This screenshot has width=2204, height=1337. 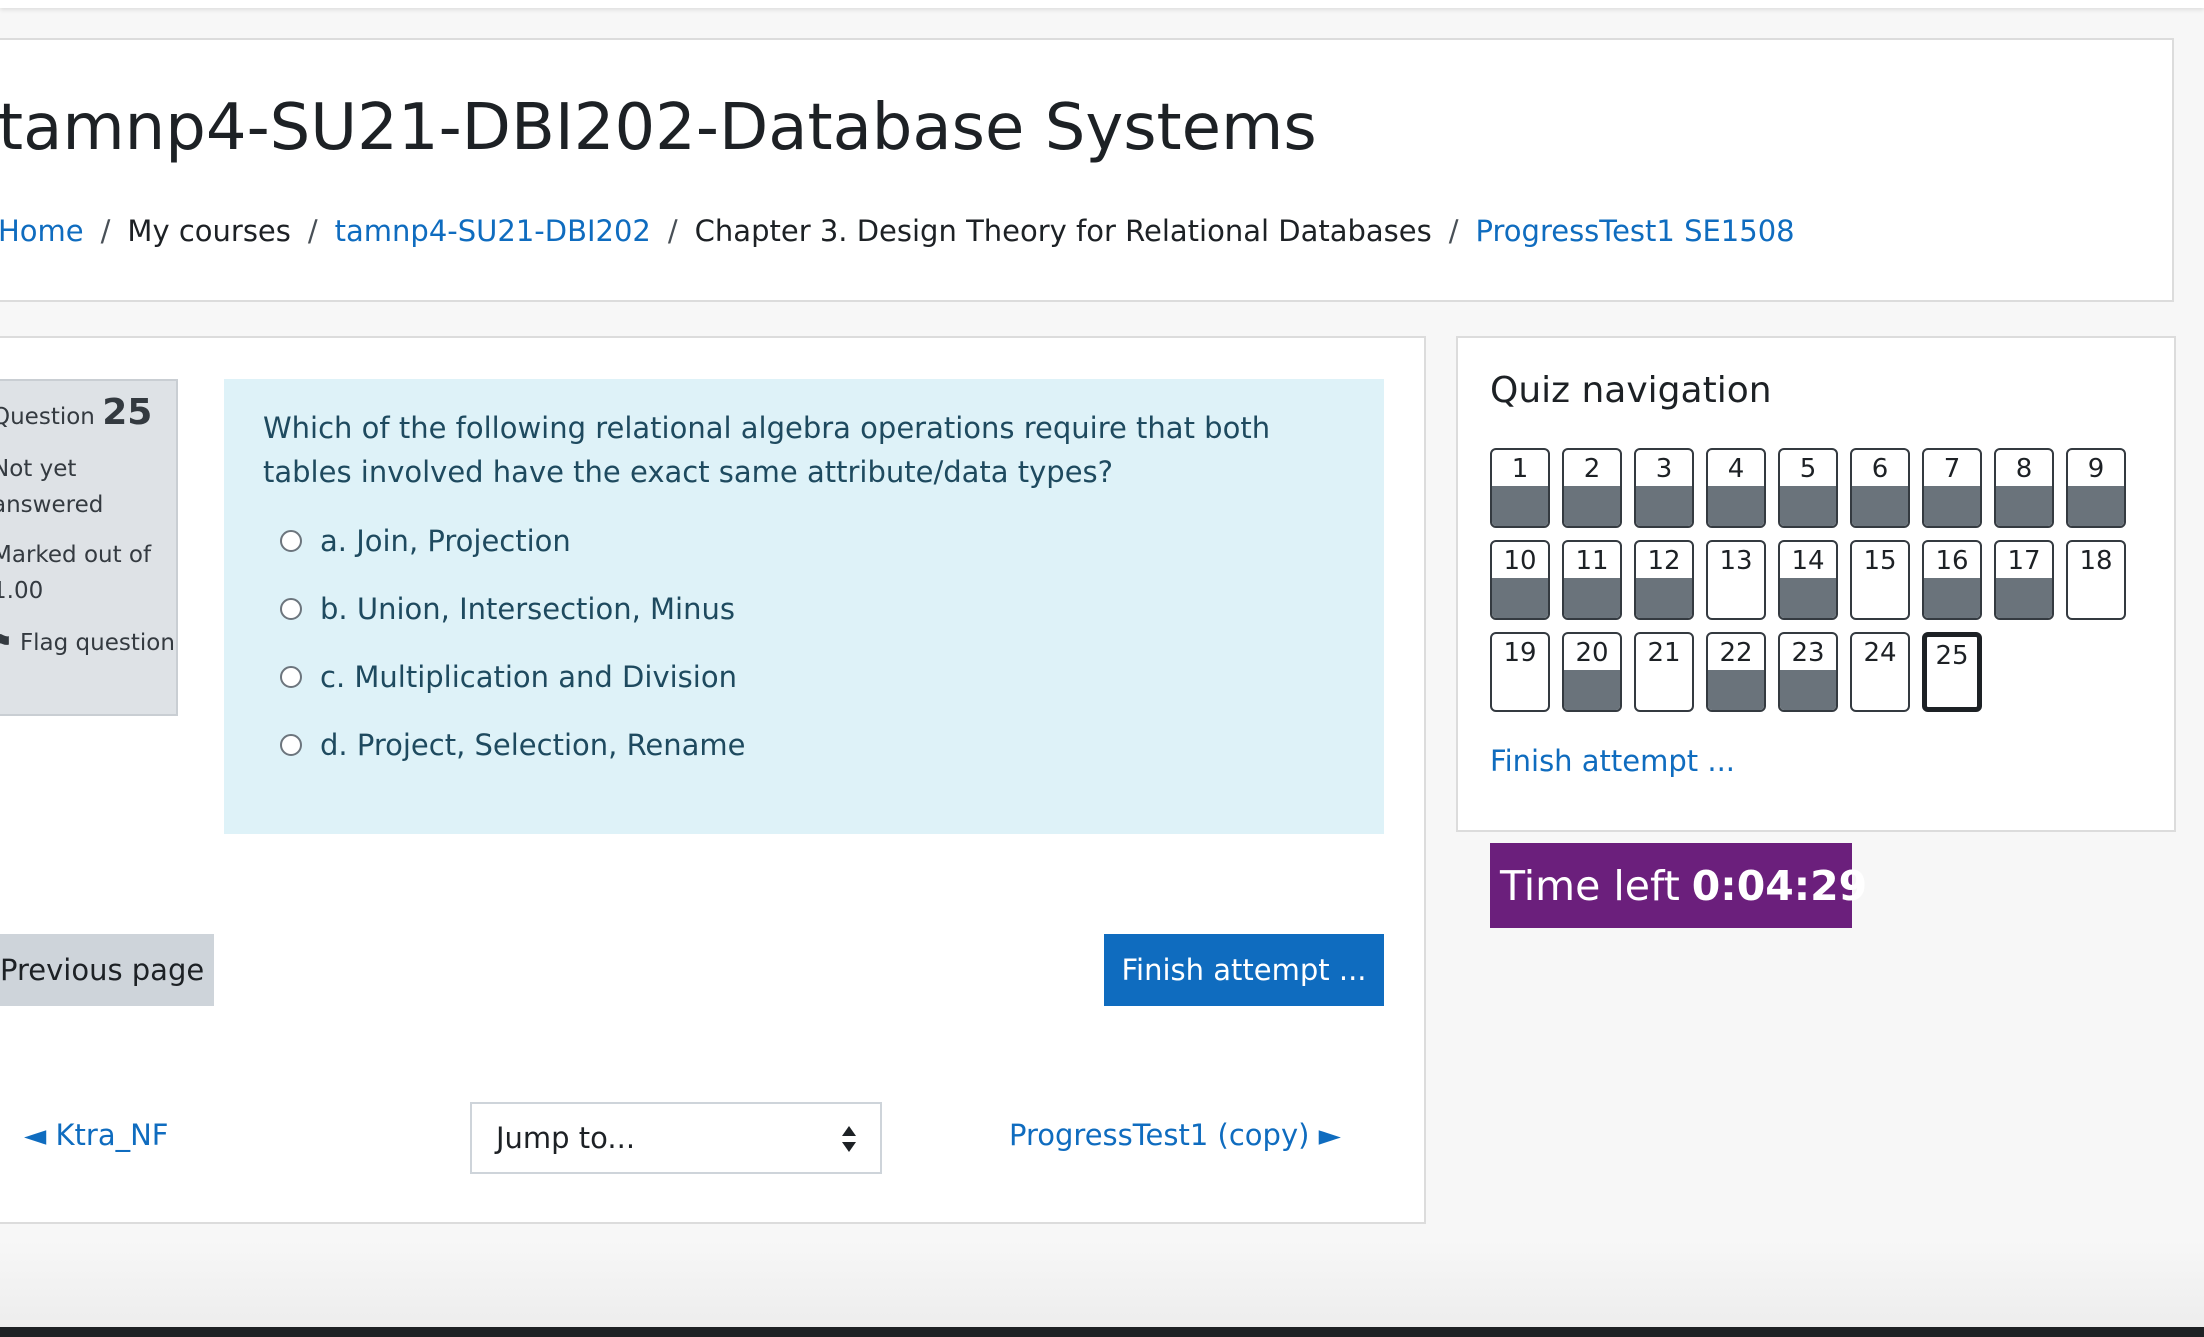 I want to click on answer-option: a. Join, Projection, so click(x=425, y=541).